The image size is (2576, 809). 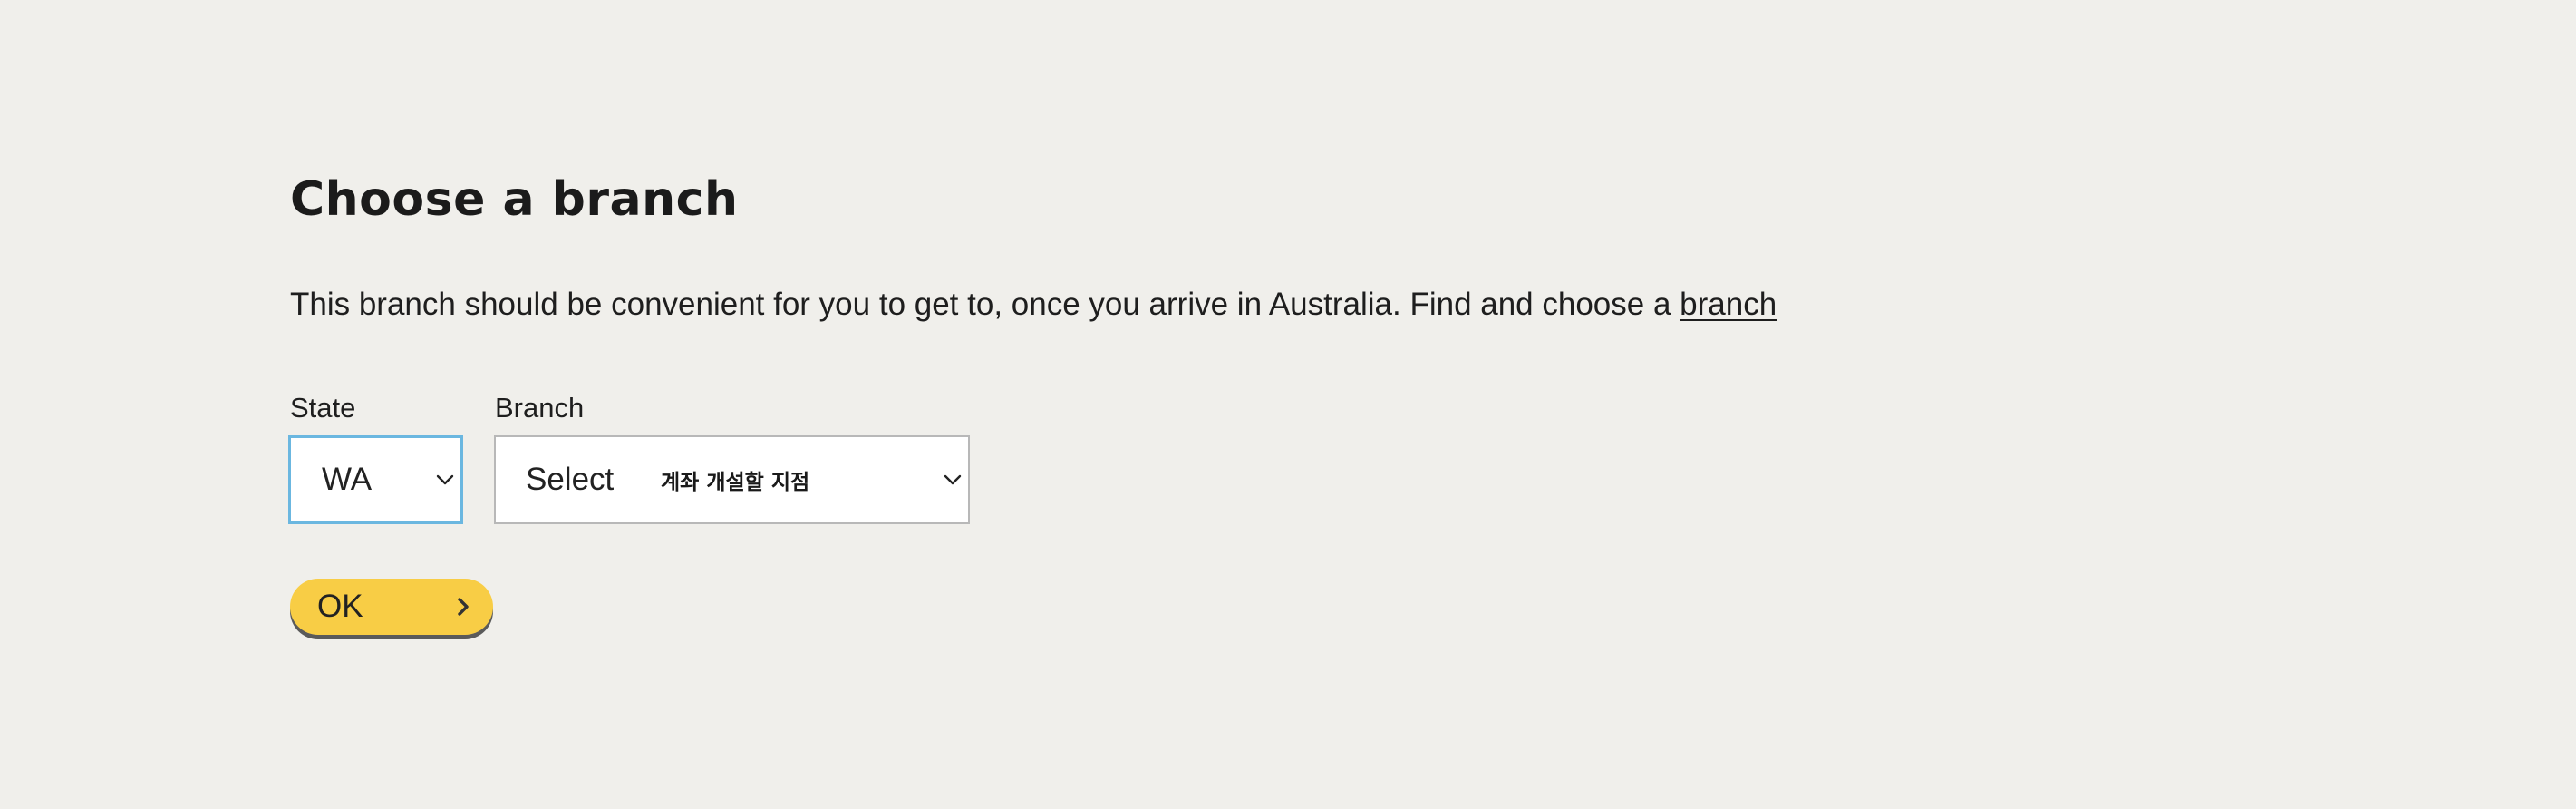 I want to click on page-title: Choose a branch, so click(x=514, y=199).